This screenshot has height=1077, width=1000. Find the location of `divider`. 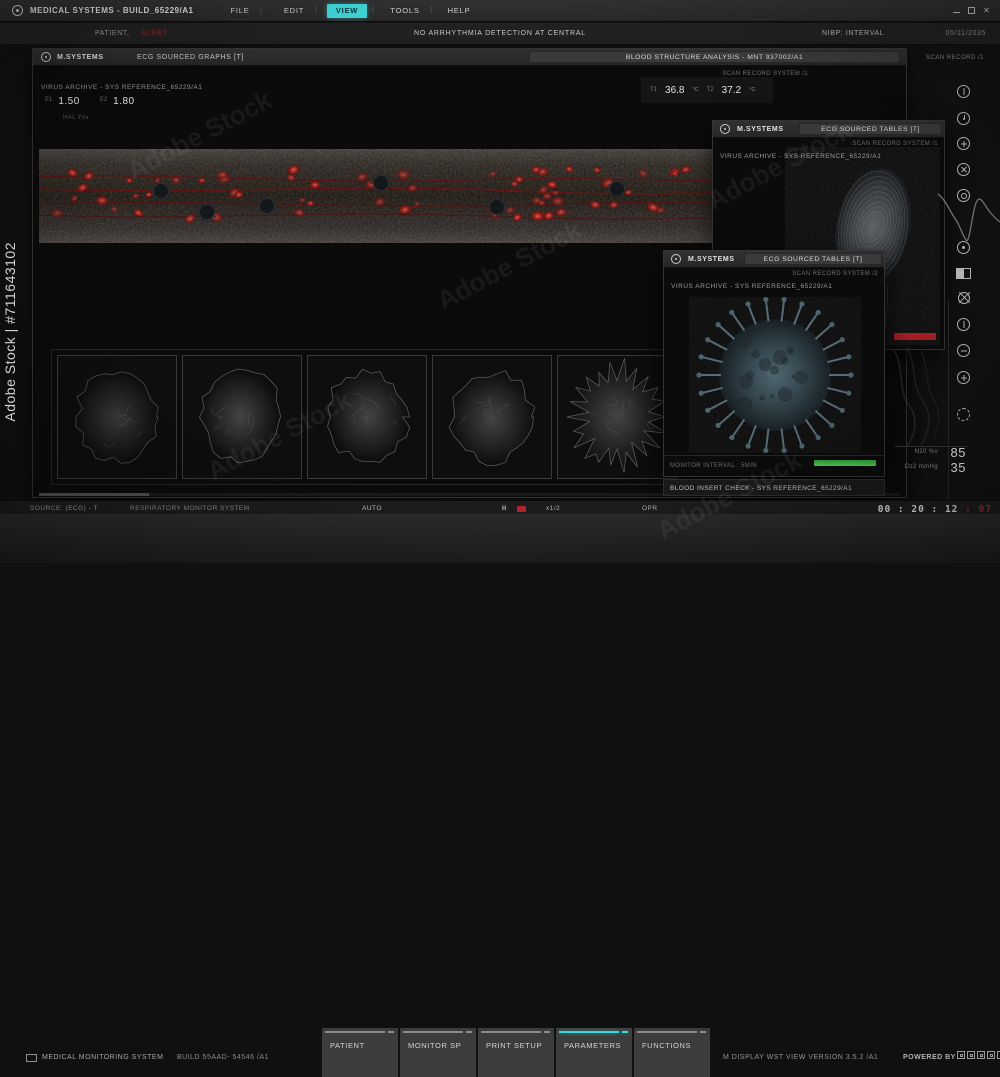

divider is located at coordinates (774, 455).